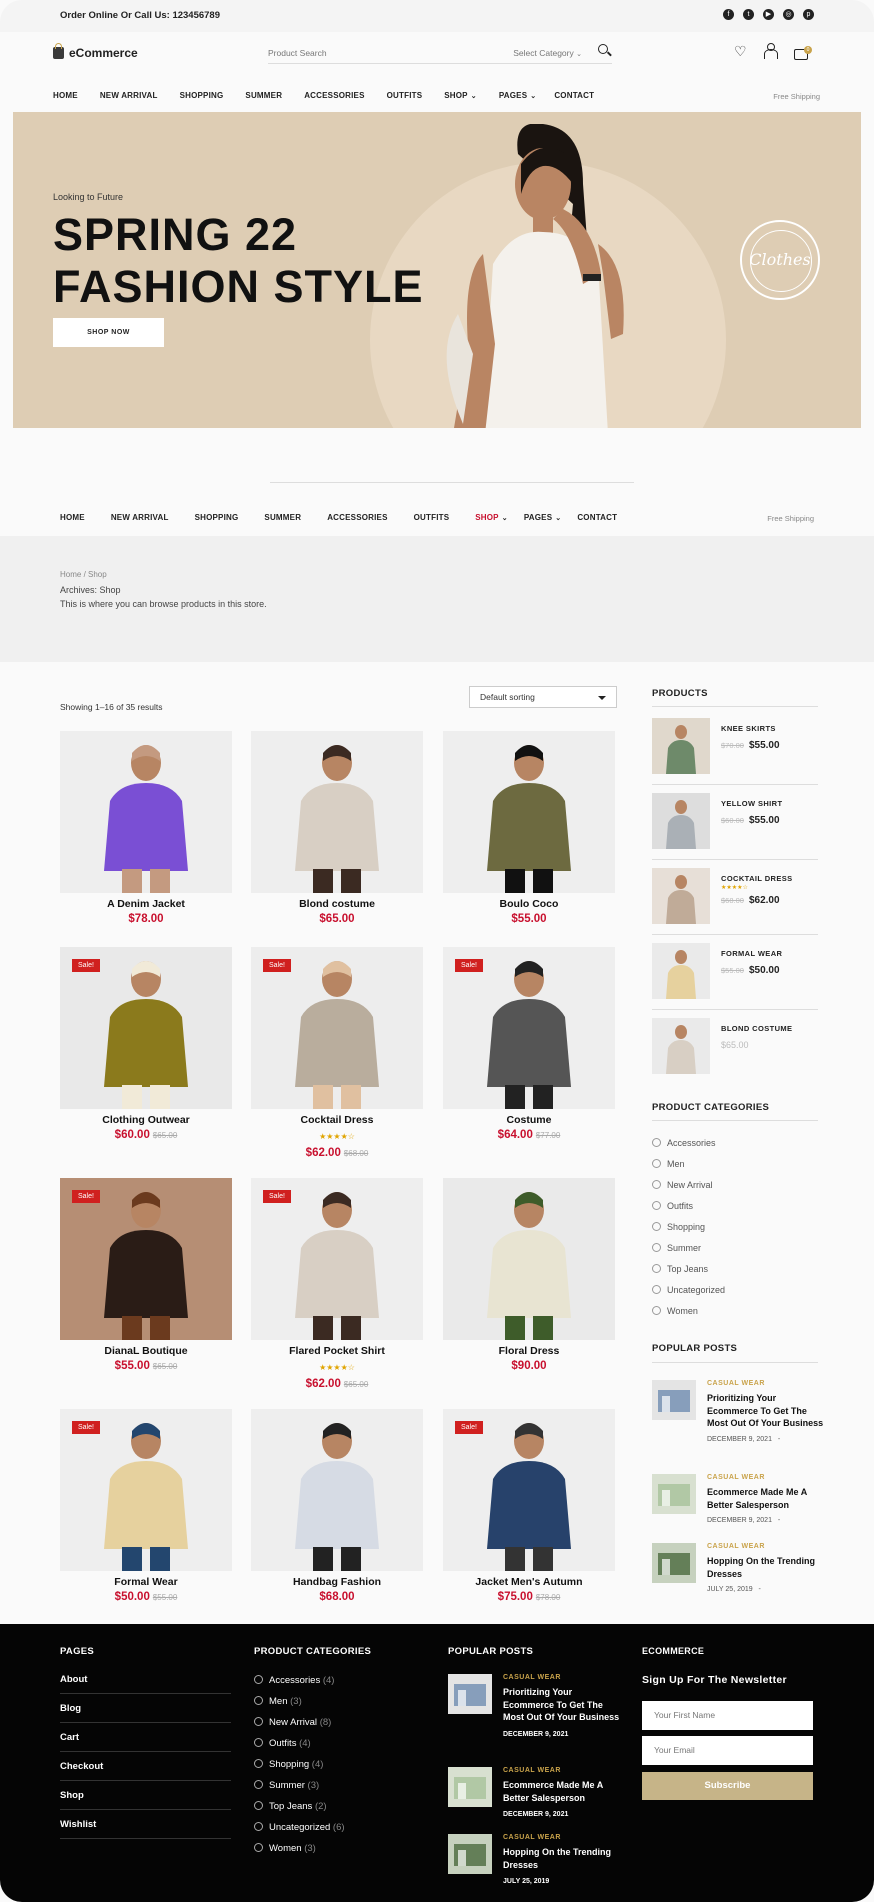 The width and height of the screenshot is (874, 1902). Describe the element at coordinates (460, 95) in the screenshot. I see `nav-item-shop: SHOP ⌄` at that location.